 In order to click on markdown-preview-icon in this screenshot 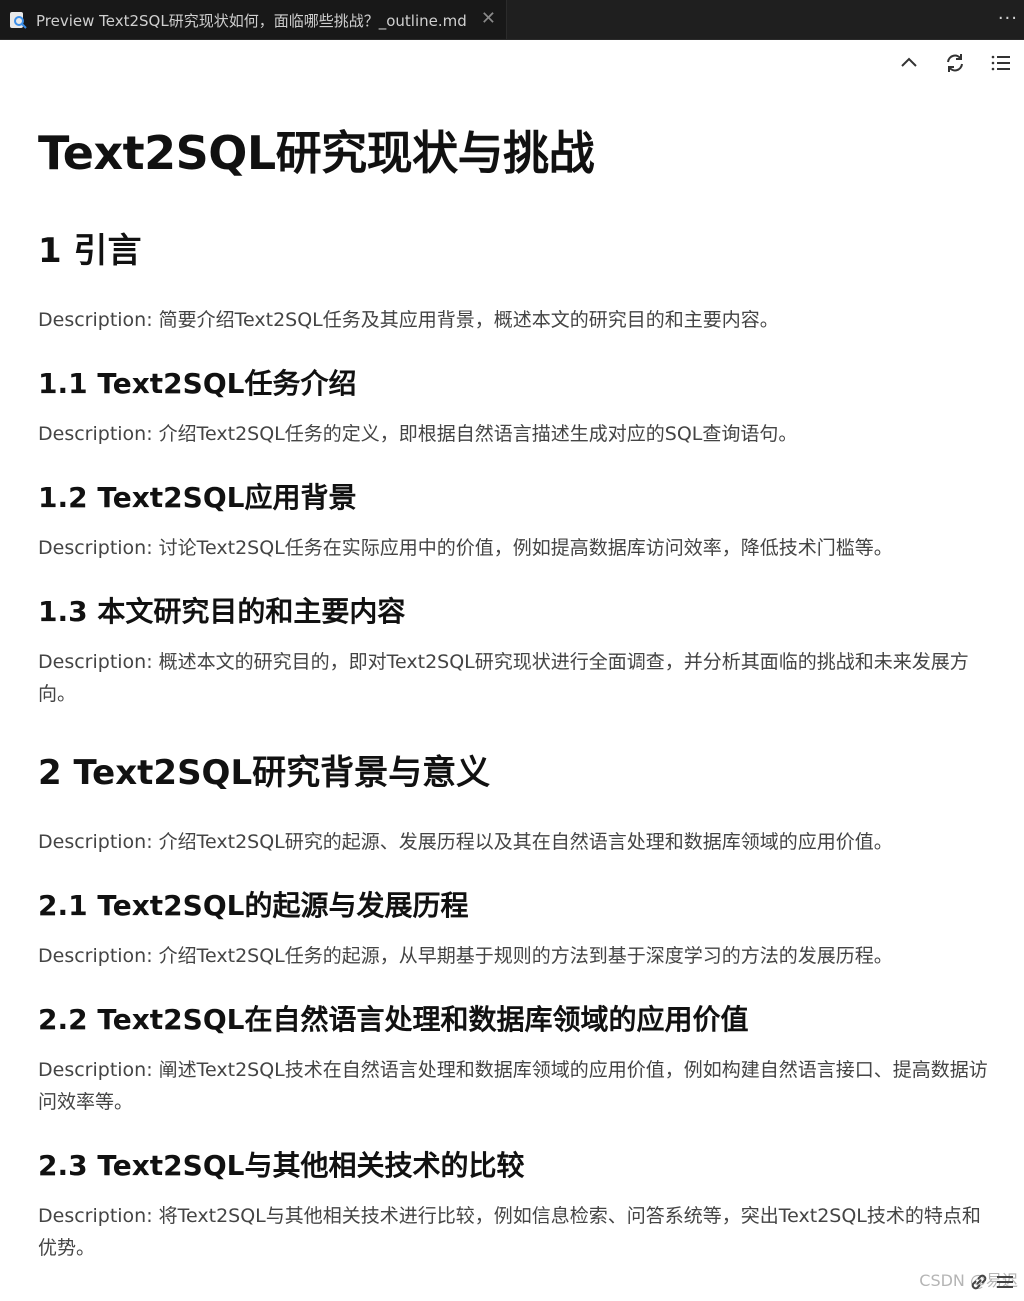, I will do `click(18, 20)`.